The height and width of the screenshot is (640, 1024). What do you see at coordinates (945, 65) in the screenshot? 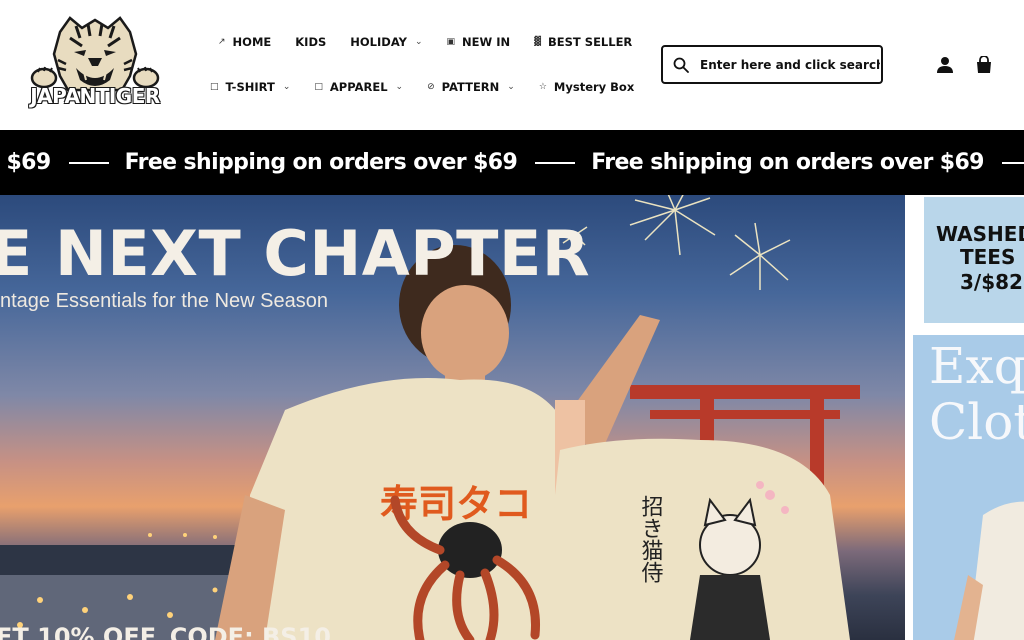
I see `account-icon` at bounding box center [945, 65].